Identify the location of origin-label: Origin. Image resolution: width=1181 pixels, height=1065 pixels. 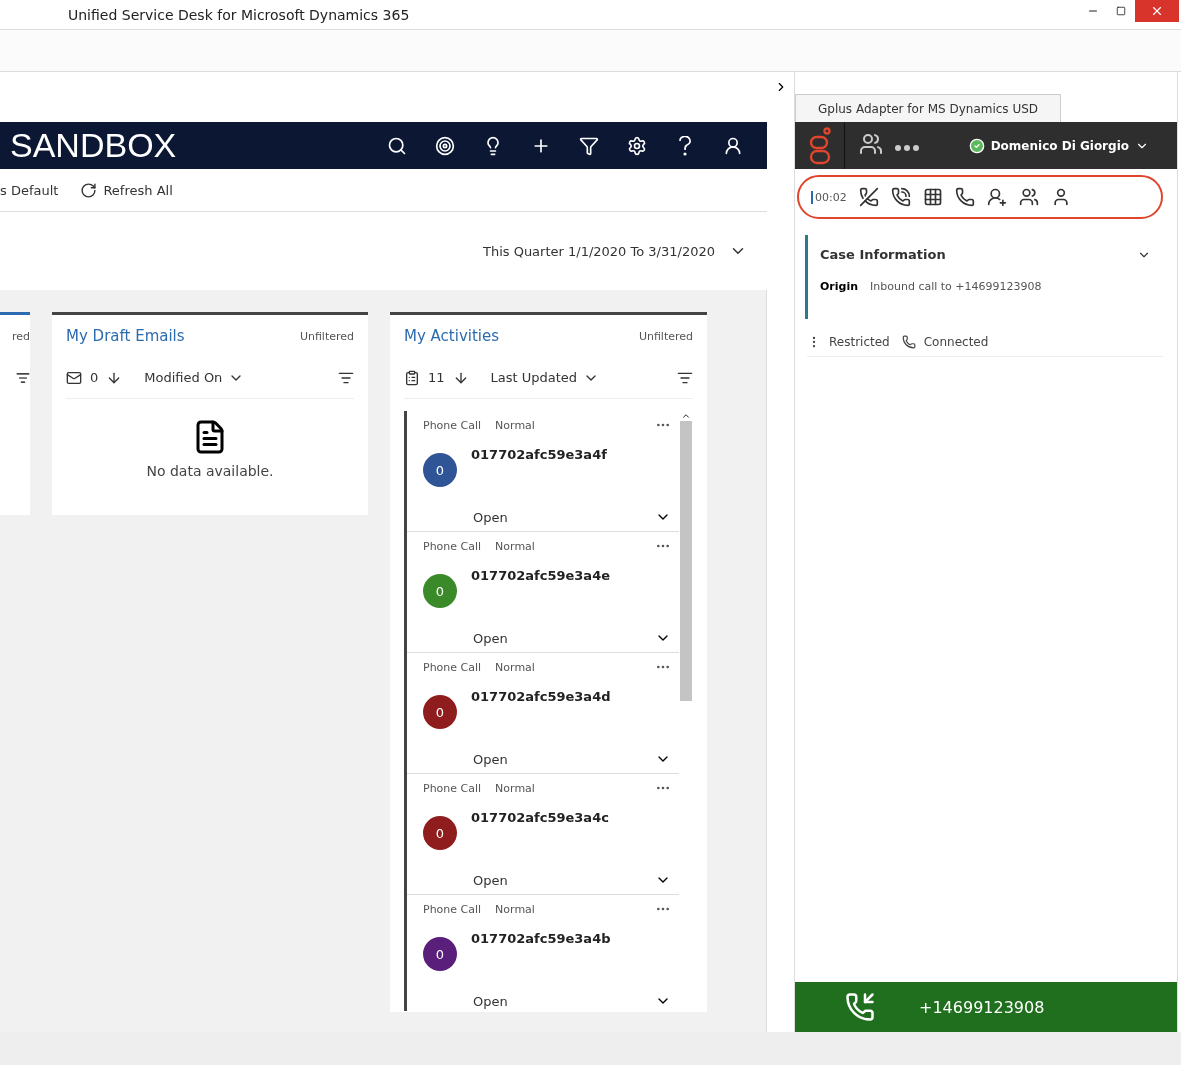
(839, 286).